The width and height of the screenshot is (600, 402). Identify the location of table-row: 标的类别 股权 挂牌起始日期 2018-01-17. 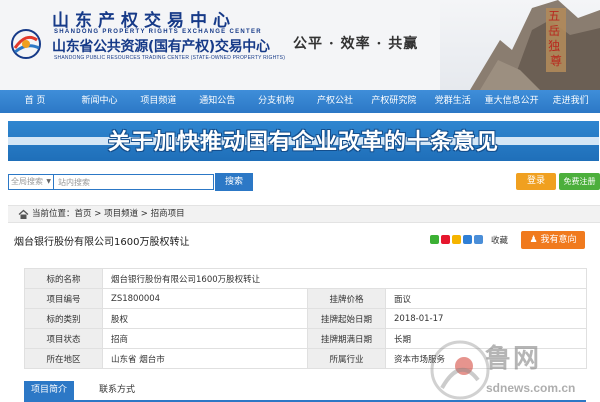
(306, 318).